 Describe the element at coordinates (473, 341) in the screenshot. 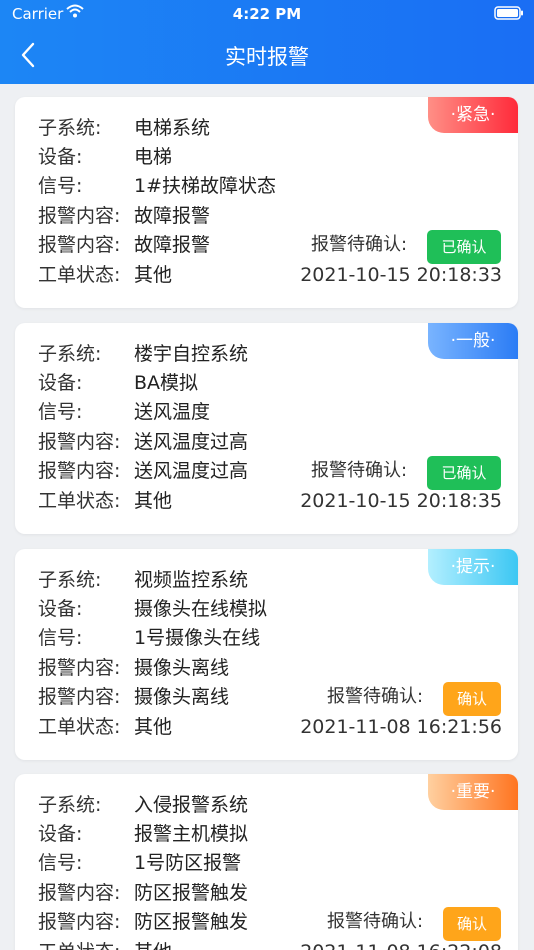

I see `level-tag: ·一般·` at that location.